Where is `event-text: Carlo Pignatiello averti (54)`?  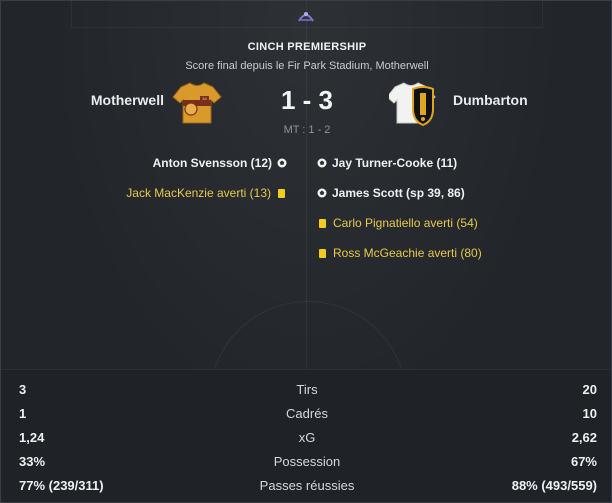 event-text: Carlo Pignatiello averti (54) is located at coordinates (405, 223).